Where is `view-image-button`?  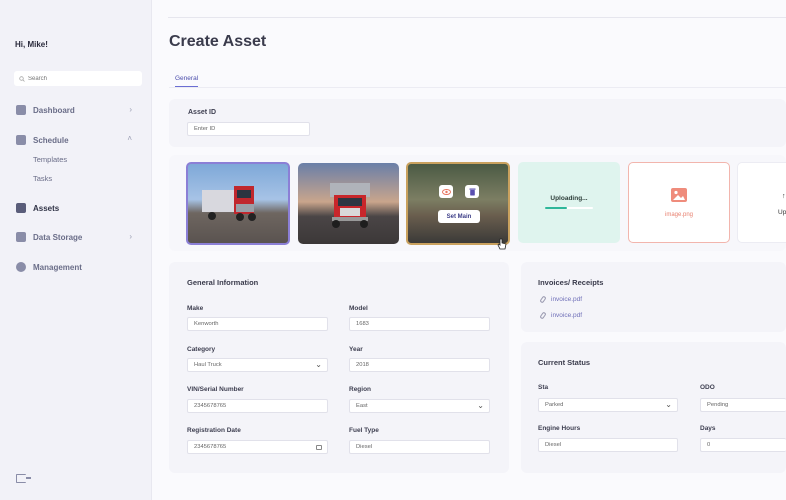 view-image-button is located at coordinates (446, 191).